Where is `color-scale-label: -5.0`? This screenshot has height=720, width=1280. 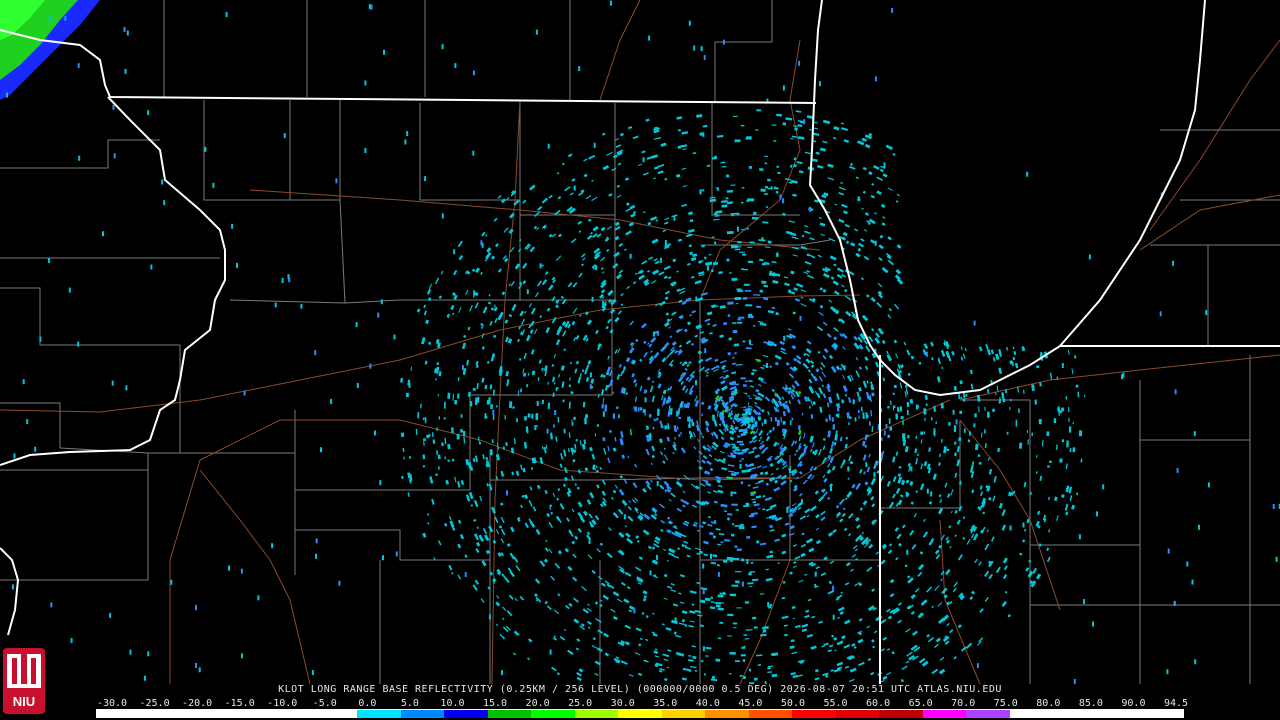
color-scale-label: -5.0 is located at coordinates (324, 703).